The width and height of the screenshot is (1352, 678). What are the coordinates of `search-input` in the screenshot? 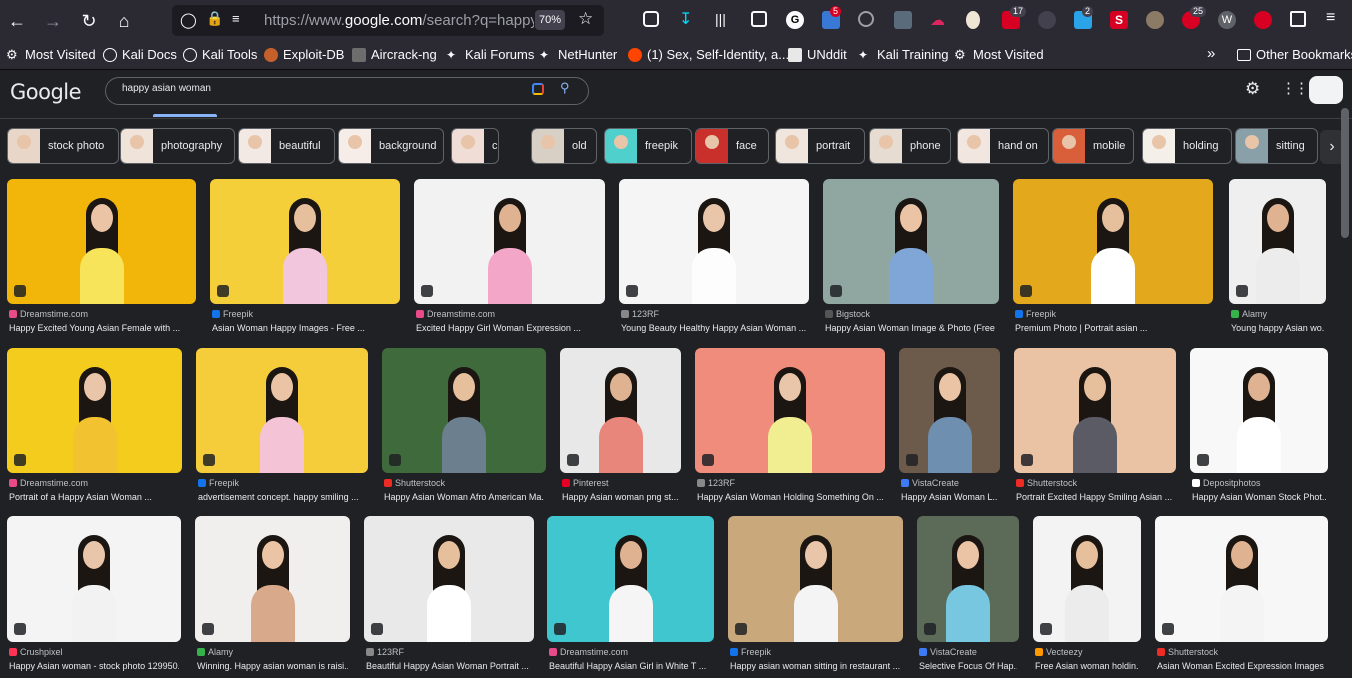 It's located at (312, 88).